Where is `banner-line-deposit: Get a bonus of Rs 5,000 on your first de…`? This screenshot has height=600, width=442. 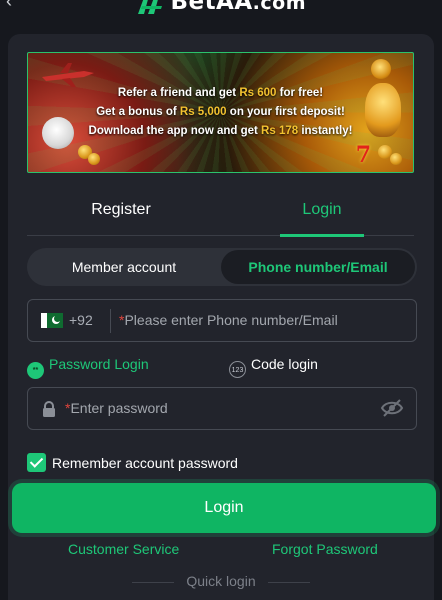
banner-line-deposit: Get a bonus of Rs 5,000 on your first de… is located at coordinates (220, 112).